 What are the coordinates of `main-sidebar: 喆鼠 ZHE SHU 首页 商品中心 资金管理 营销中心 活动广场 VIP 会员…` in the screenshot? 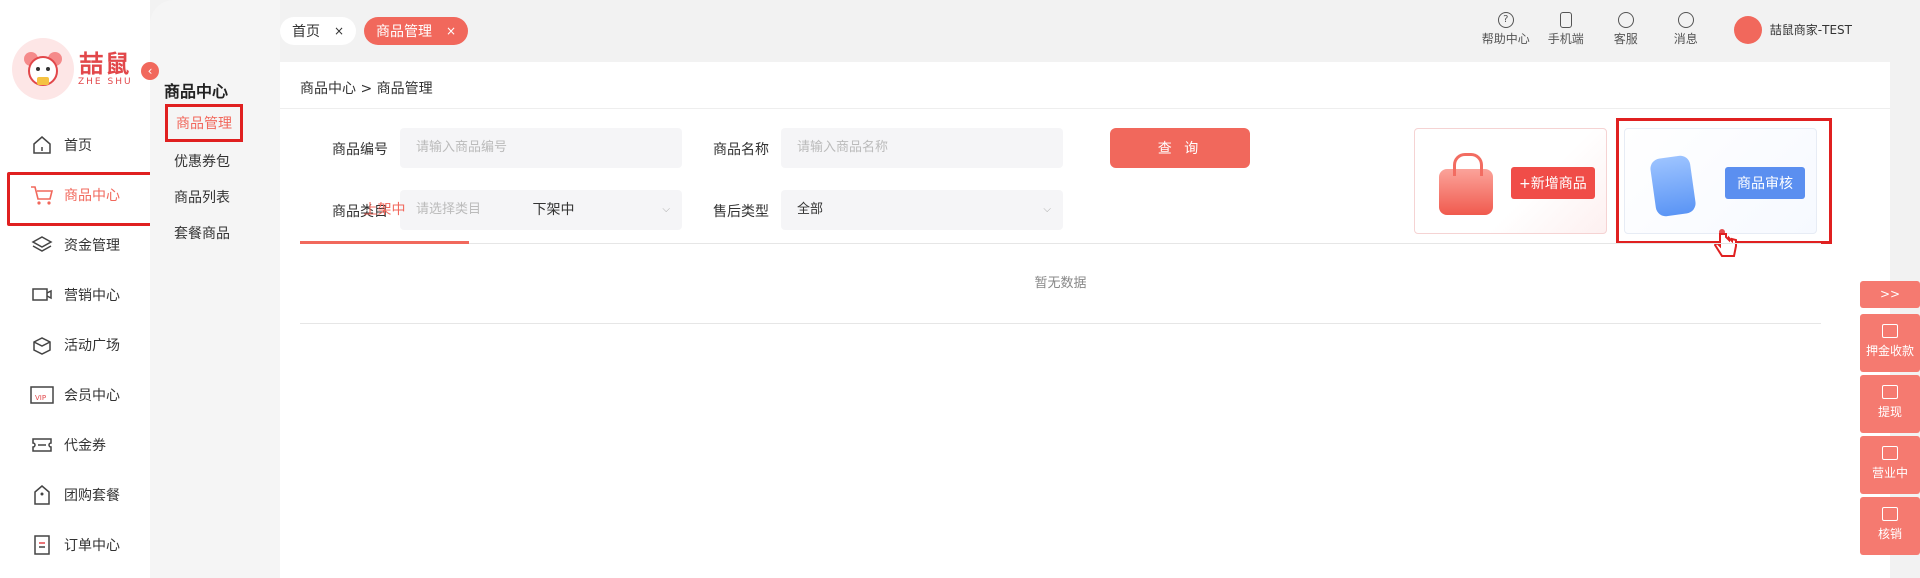 It's located at (78, 289).